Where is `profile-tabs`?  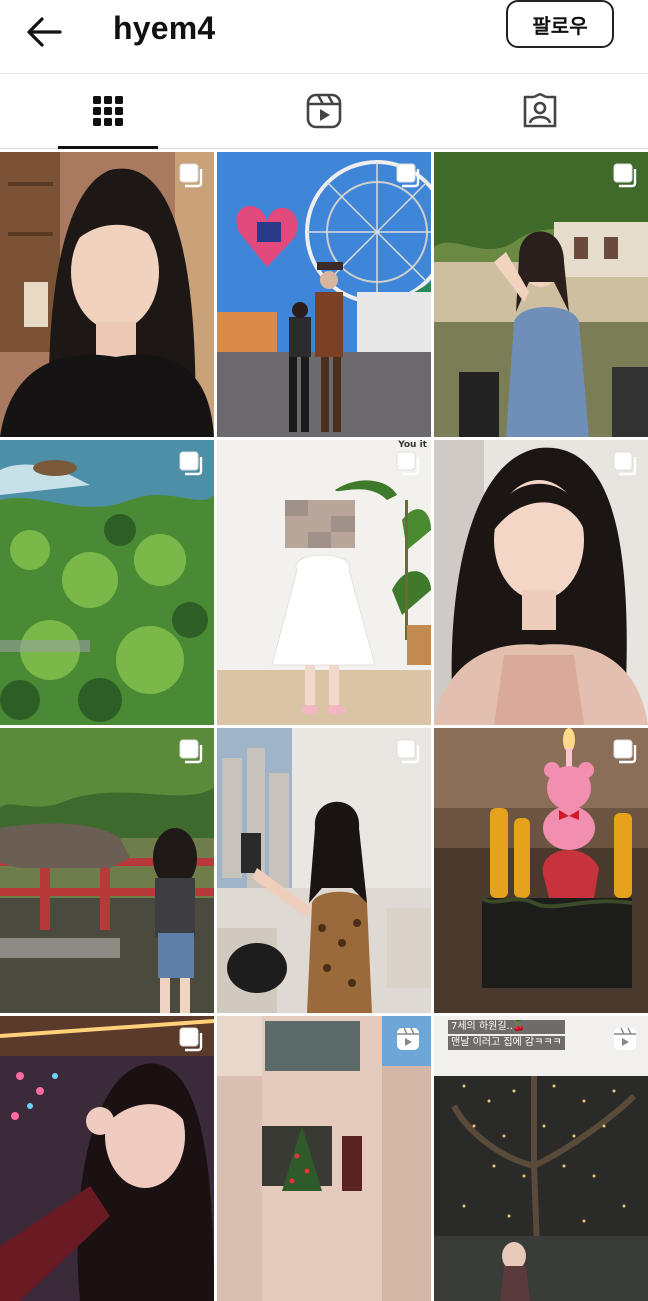 profile-tabs is located at coordinates (324, 111).